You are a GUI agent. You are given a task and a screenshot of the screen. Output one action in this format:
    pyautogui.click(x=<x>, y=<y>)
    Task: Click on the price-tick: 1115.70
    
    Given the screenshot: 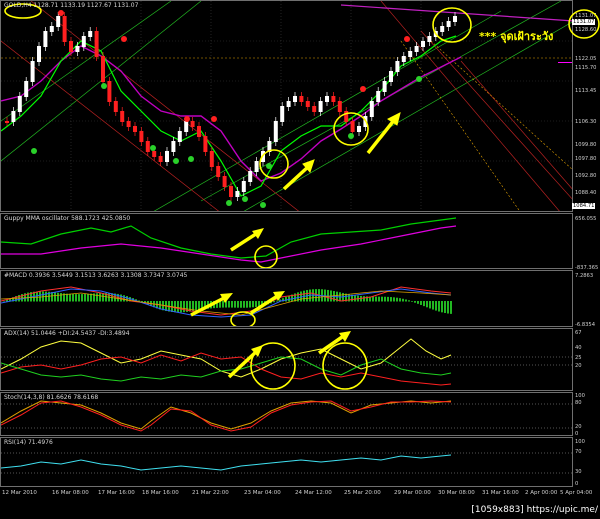 What is the action you would take?
    pyautogui.click(x=586, y=68)
    